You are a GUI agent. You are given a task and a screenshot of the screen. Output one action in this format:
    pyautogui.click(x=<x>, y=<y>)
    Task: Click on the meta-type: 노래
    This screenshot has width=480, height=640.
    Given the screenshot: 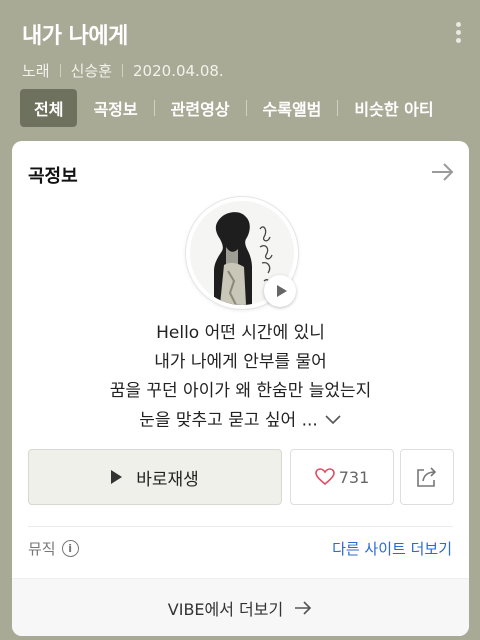 What is the action you would take?
    pyautogui.click(x=36, y=71)
    